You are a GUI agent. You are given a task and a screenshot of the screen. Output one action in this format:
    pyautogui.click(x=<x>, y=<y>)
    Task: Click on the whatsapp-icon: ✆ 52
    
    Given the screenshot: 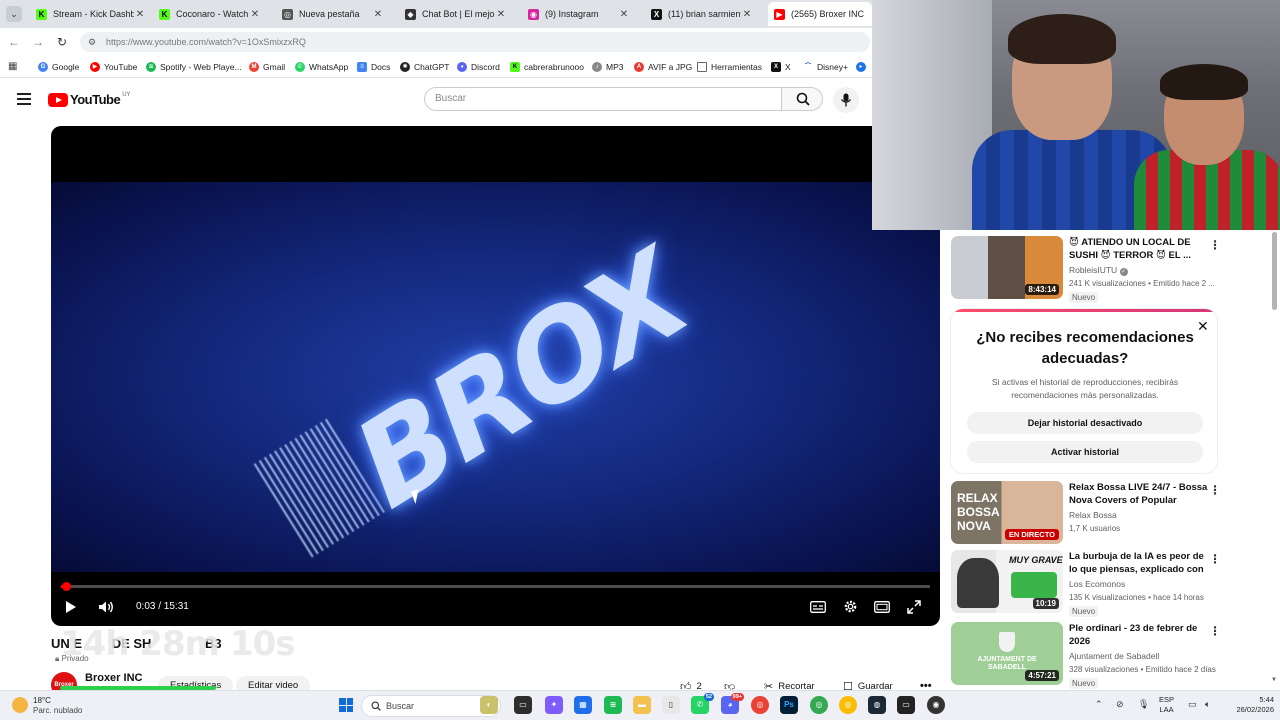 What is the action you would take?
    pyautogui.click(x=702, y=703)
    